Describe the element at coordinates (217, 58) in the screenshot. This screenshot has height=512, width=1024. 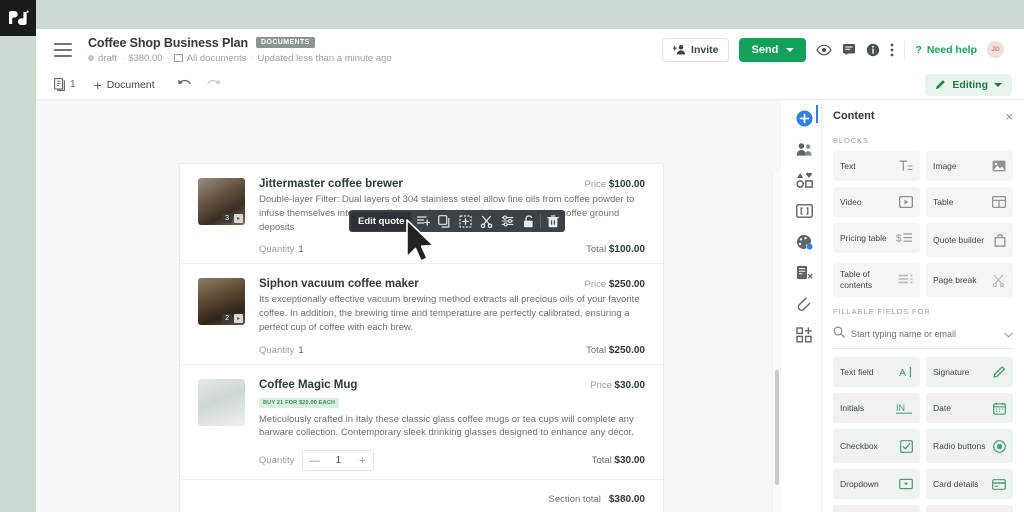
I see `folder-name: All documents` at that location.